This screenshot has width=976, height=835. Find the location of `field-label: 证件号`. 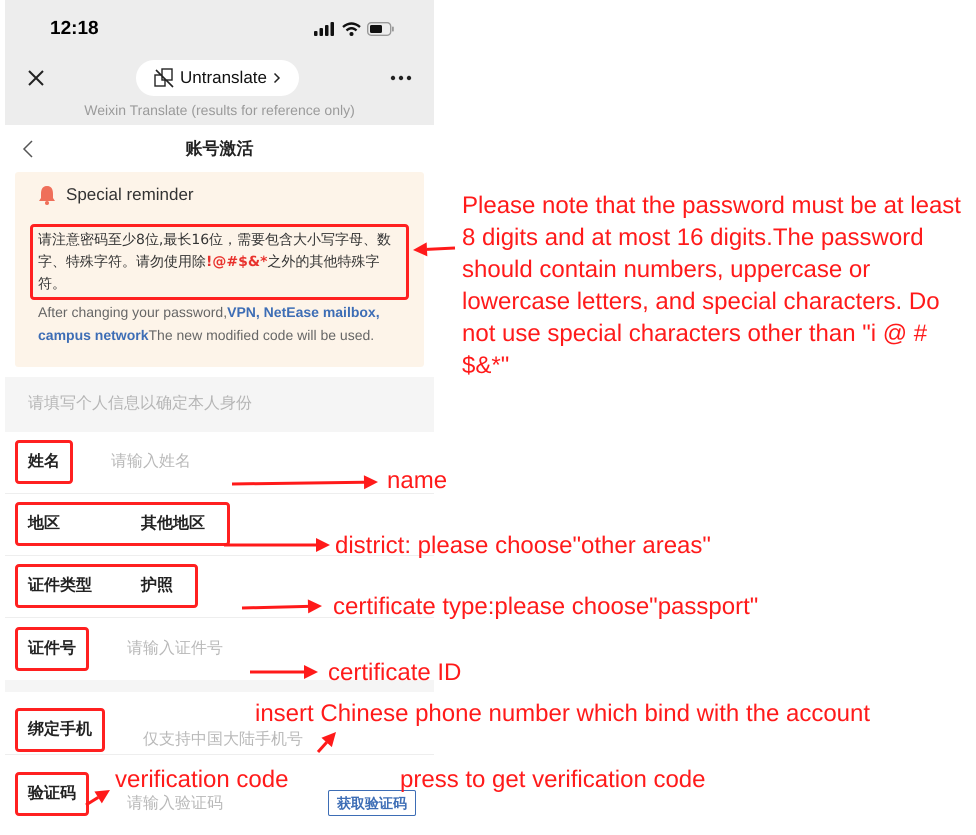

field-label: 证件号 is located at coordinates (52, 648).